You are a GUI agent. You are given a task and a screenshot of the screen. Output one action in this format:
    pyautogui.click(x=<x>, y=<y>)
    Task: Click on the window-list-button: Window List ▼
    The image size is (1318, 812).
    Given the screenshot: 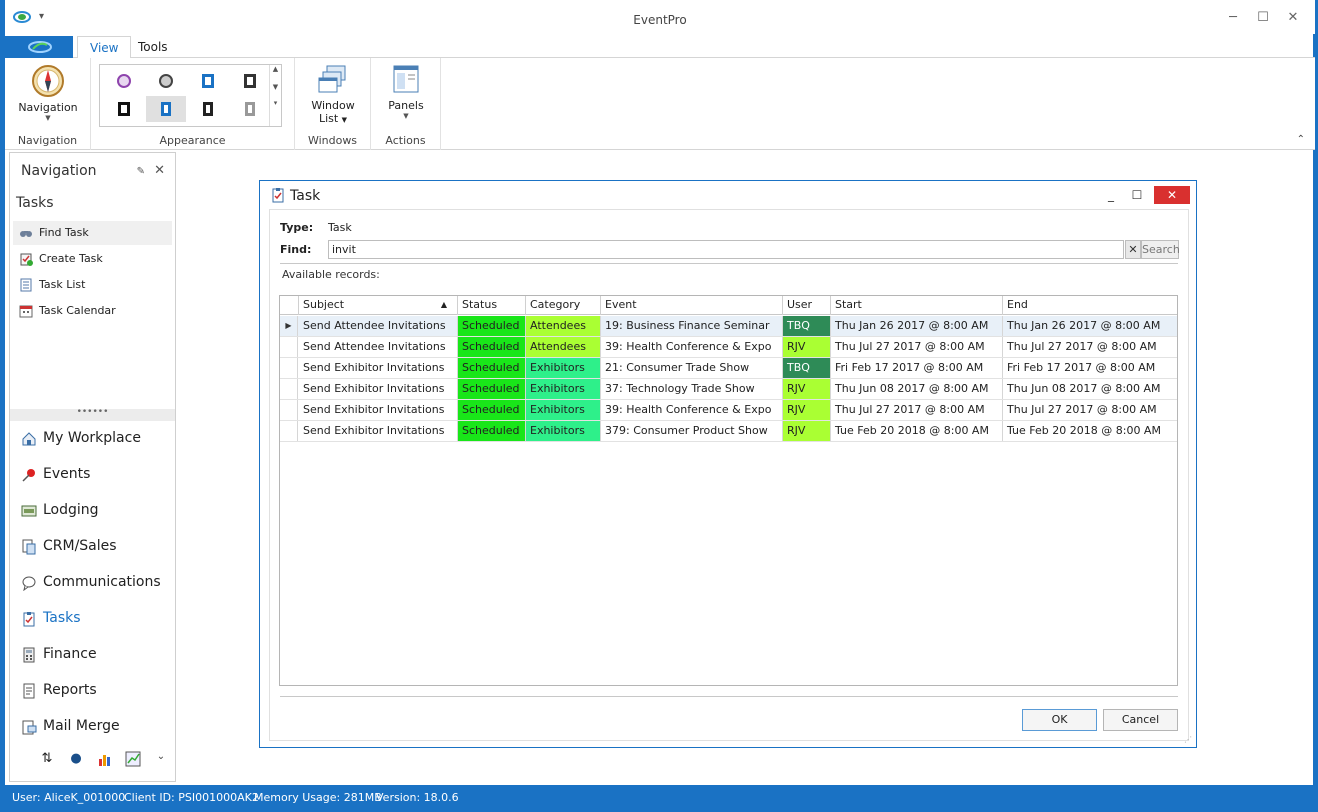 What is the action you would take?
    pyautogui.click(x=333, y=94)
    